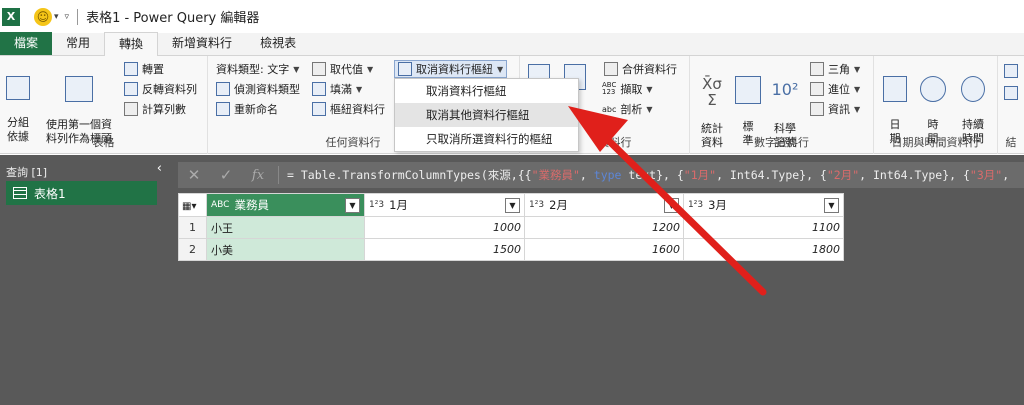 This screenshot has height=405, width=1024. What do you see at coordinates (763, 227) in the screenshot?
I see `table-cell: 1100` at bounding box center [763, 227].